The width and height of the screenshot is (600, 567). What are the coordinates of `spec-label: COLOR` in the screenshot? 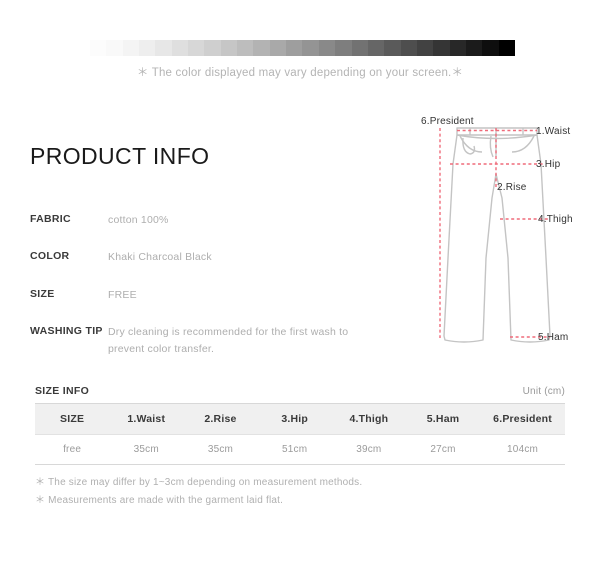 It's located at (50, 256).